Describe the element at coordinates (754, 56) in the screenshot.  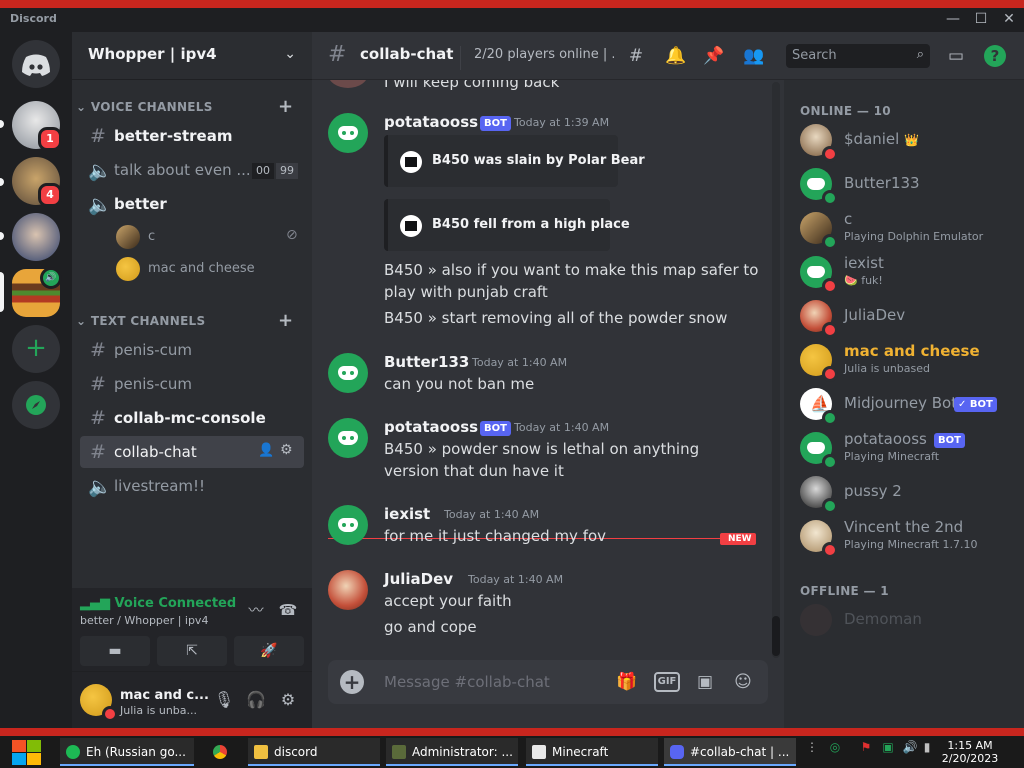
I see `member-list-icon: 👥` at that location.